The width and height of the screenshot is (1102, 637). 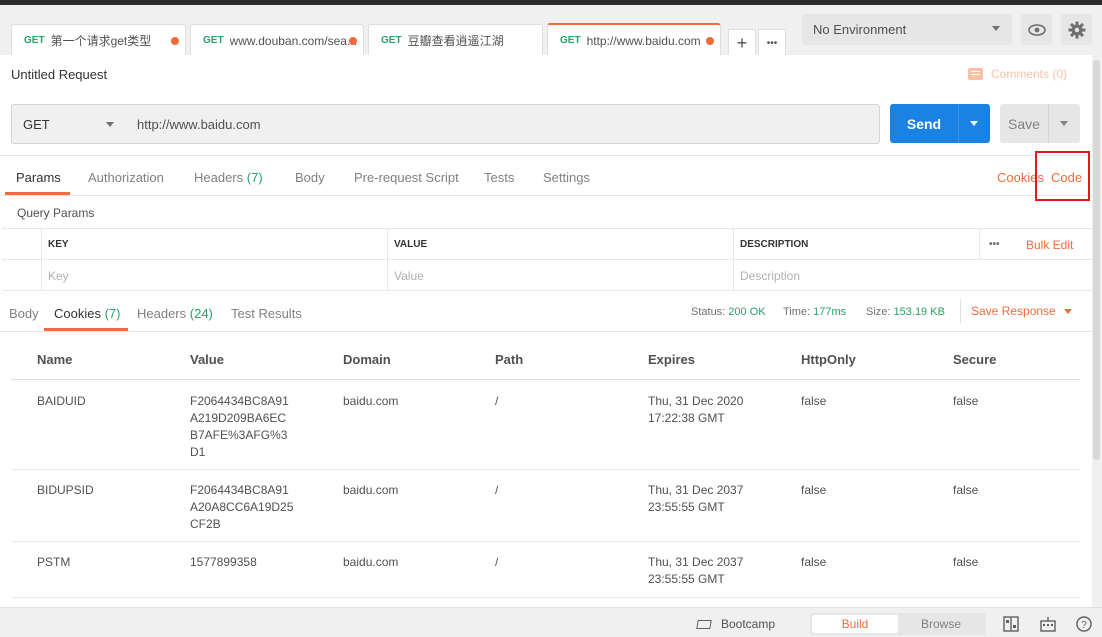 What do you see at coordinates (126, 177) in the screenshot?
I see `tab-authorization: Authorization` at bounding box center [126, 177].